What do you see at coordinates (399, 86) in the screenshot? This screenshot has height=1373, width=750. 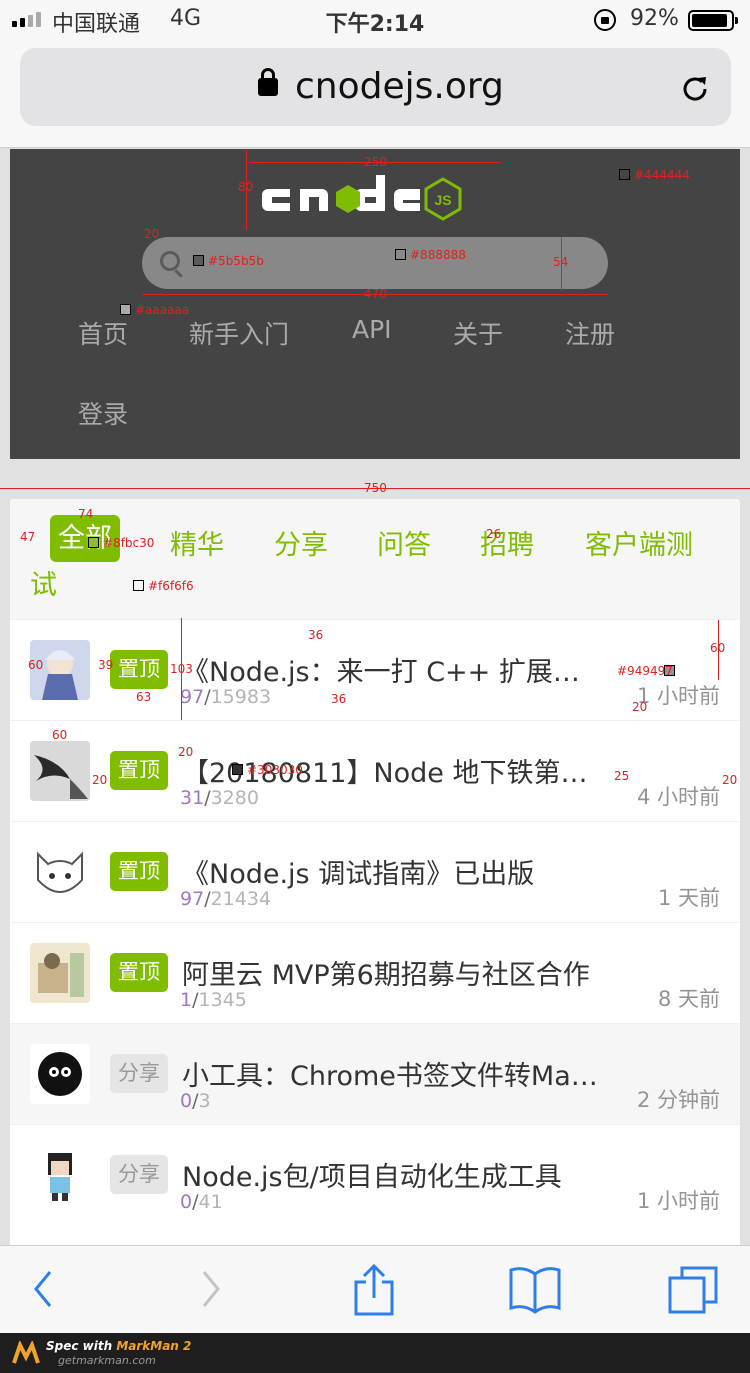 I see `url-text: cnodejs.org` at bounding box center [399, 86].